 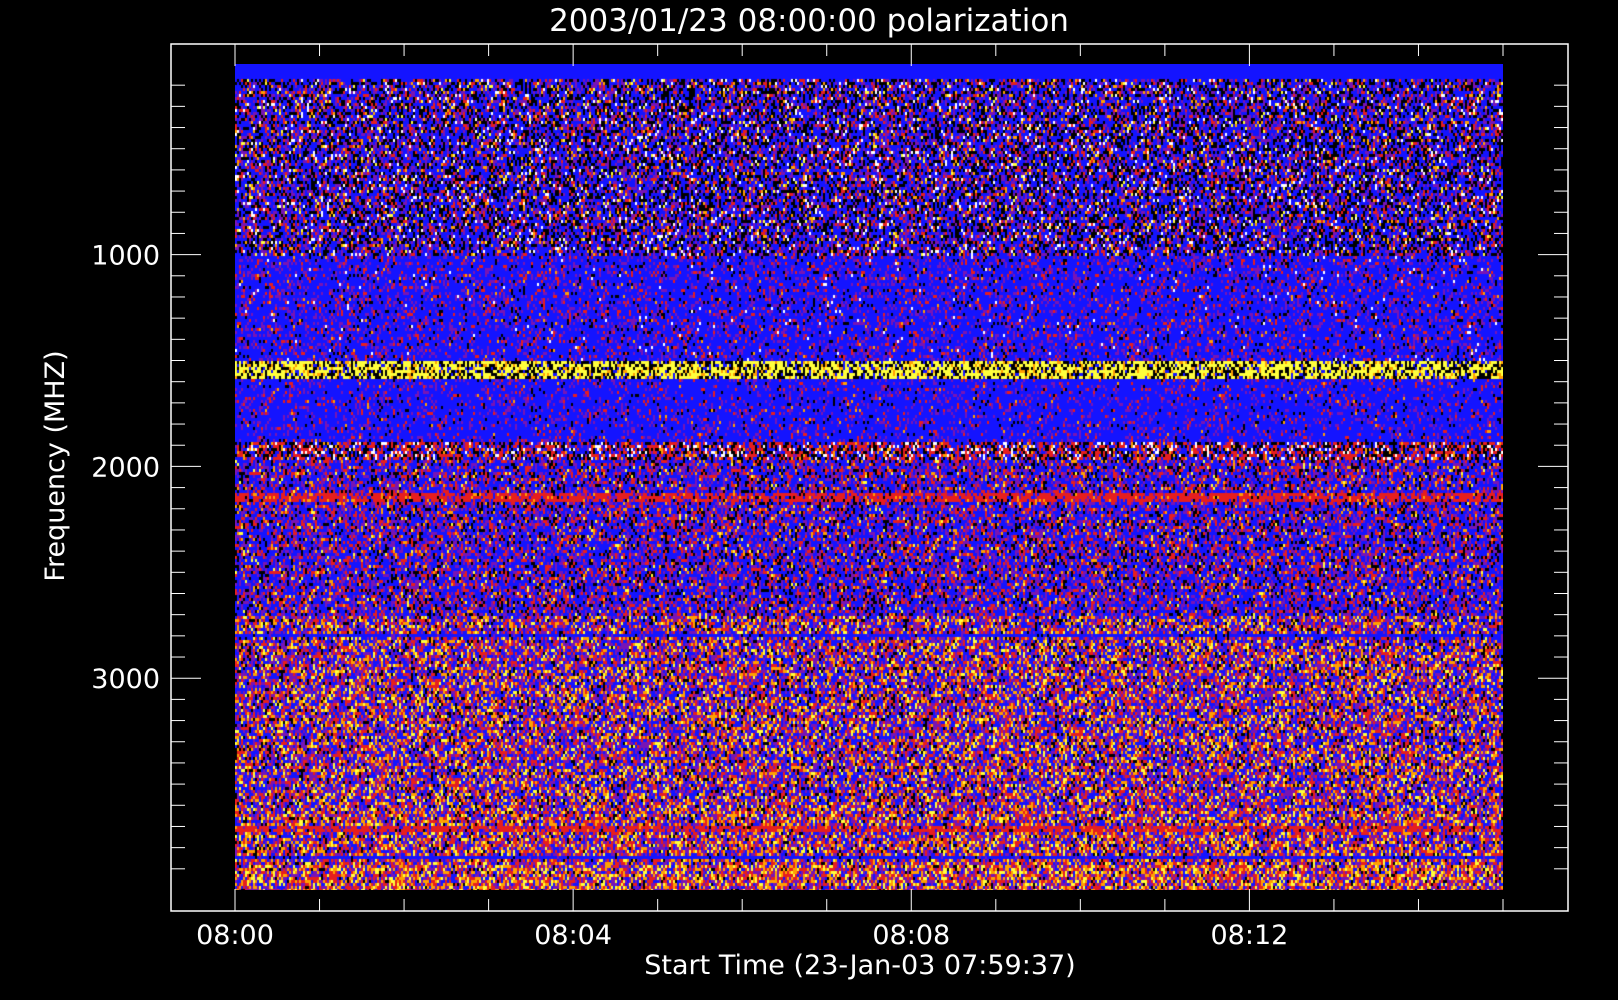 I want to click on y-tick-label: 1000, so click(x=125, y=256).